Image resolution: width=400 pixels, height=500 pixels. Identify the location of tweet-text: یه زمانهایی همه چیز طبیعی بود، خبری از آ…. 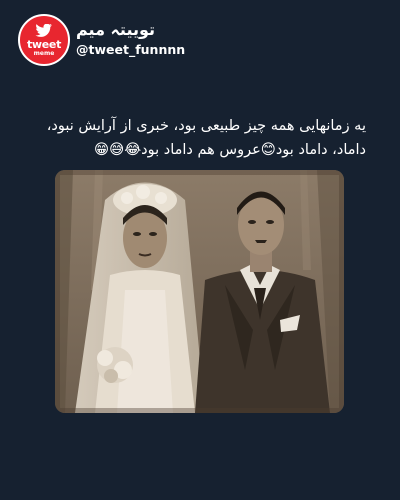
(193, 138).